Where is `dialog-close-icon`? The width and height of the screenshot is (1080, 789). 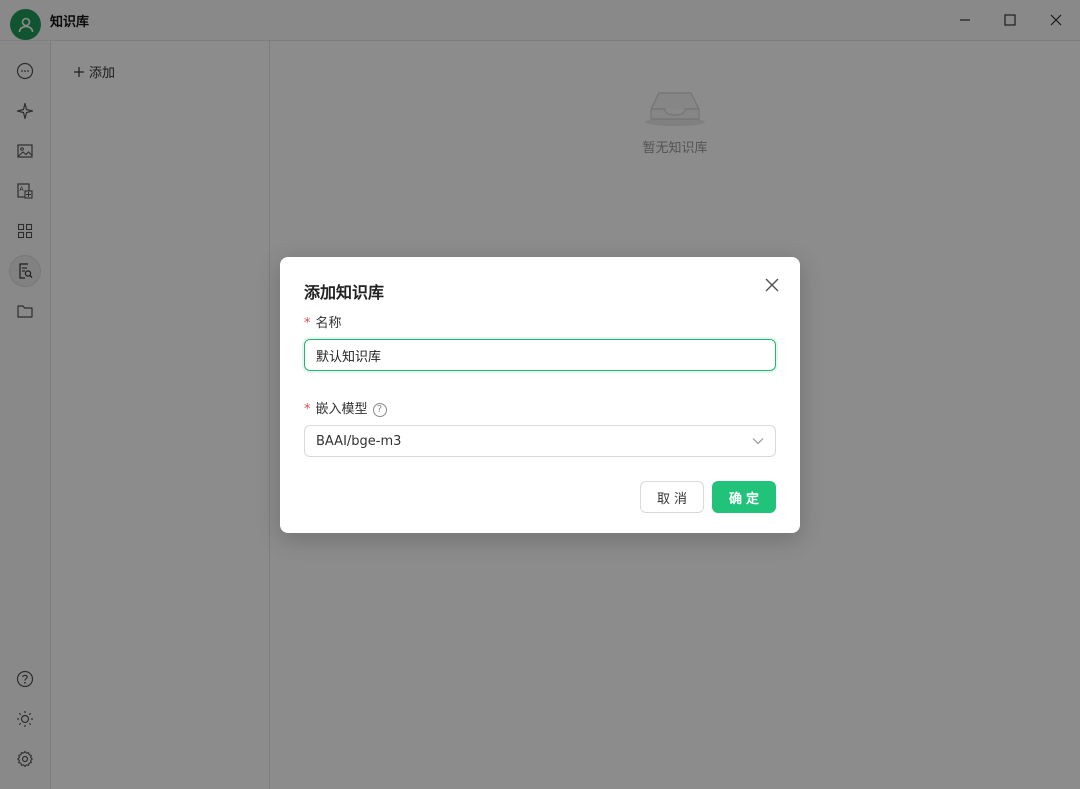 dialog-close-icon is located at coordinates (772, 285).